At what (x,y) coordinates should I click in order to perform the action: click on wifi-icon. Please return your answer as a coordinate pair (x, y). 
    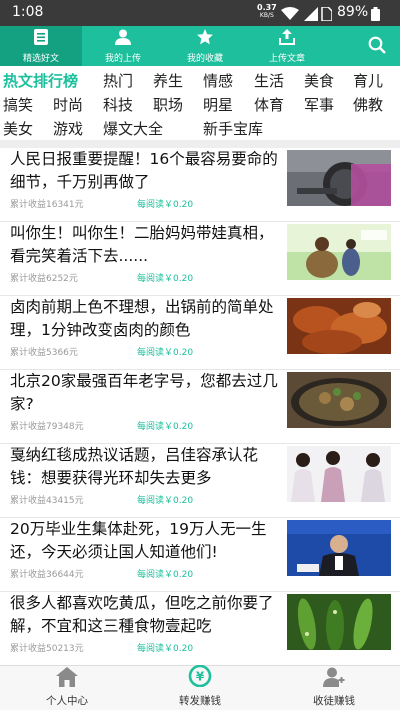
    Looking at the image, I should click on (290, 15).